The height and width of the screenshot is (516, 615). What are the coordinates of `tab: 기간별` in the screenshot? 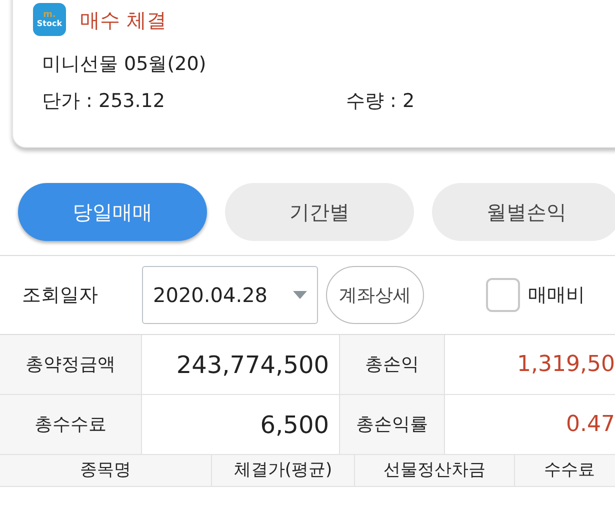 It's located at (319, 212).